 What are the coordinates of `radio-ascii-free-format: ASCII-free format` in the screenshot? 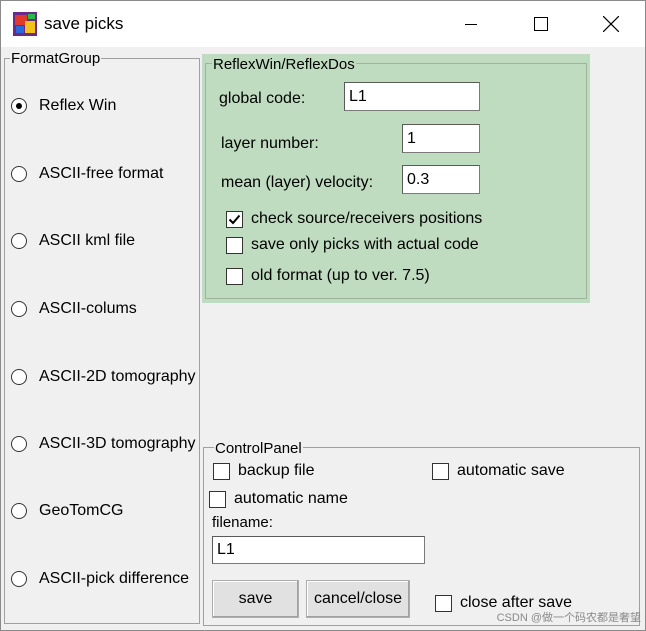 It's located at (87, 174).